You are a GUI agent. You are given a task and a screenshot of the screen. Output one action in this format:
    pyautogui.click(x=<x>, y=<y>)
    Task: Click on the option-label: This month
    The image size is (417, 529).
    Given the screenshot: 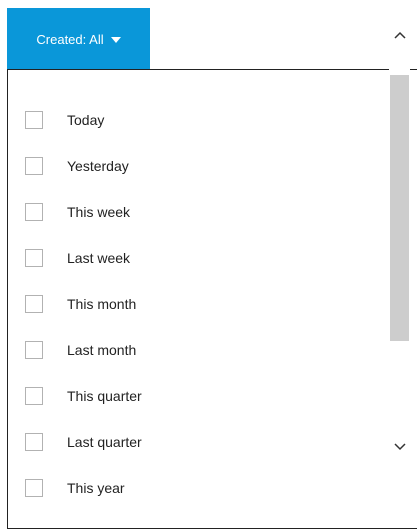 What is the action you would take?
    pyautogui.click(x=102, y=304)
    